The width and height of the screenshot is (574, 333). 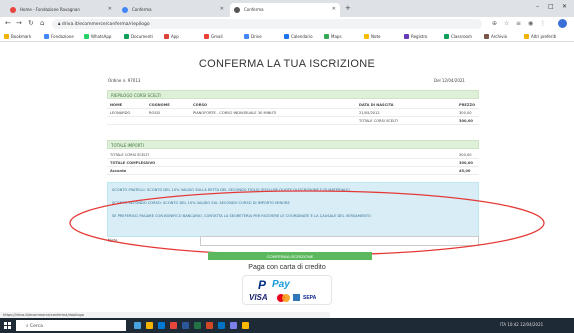 What do you see at coordinates (17, 36) in the screenshot?
I see `bookmark-item: Bookmark` at bounding box center [17, 36].